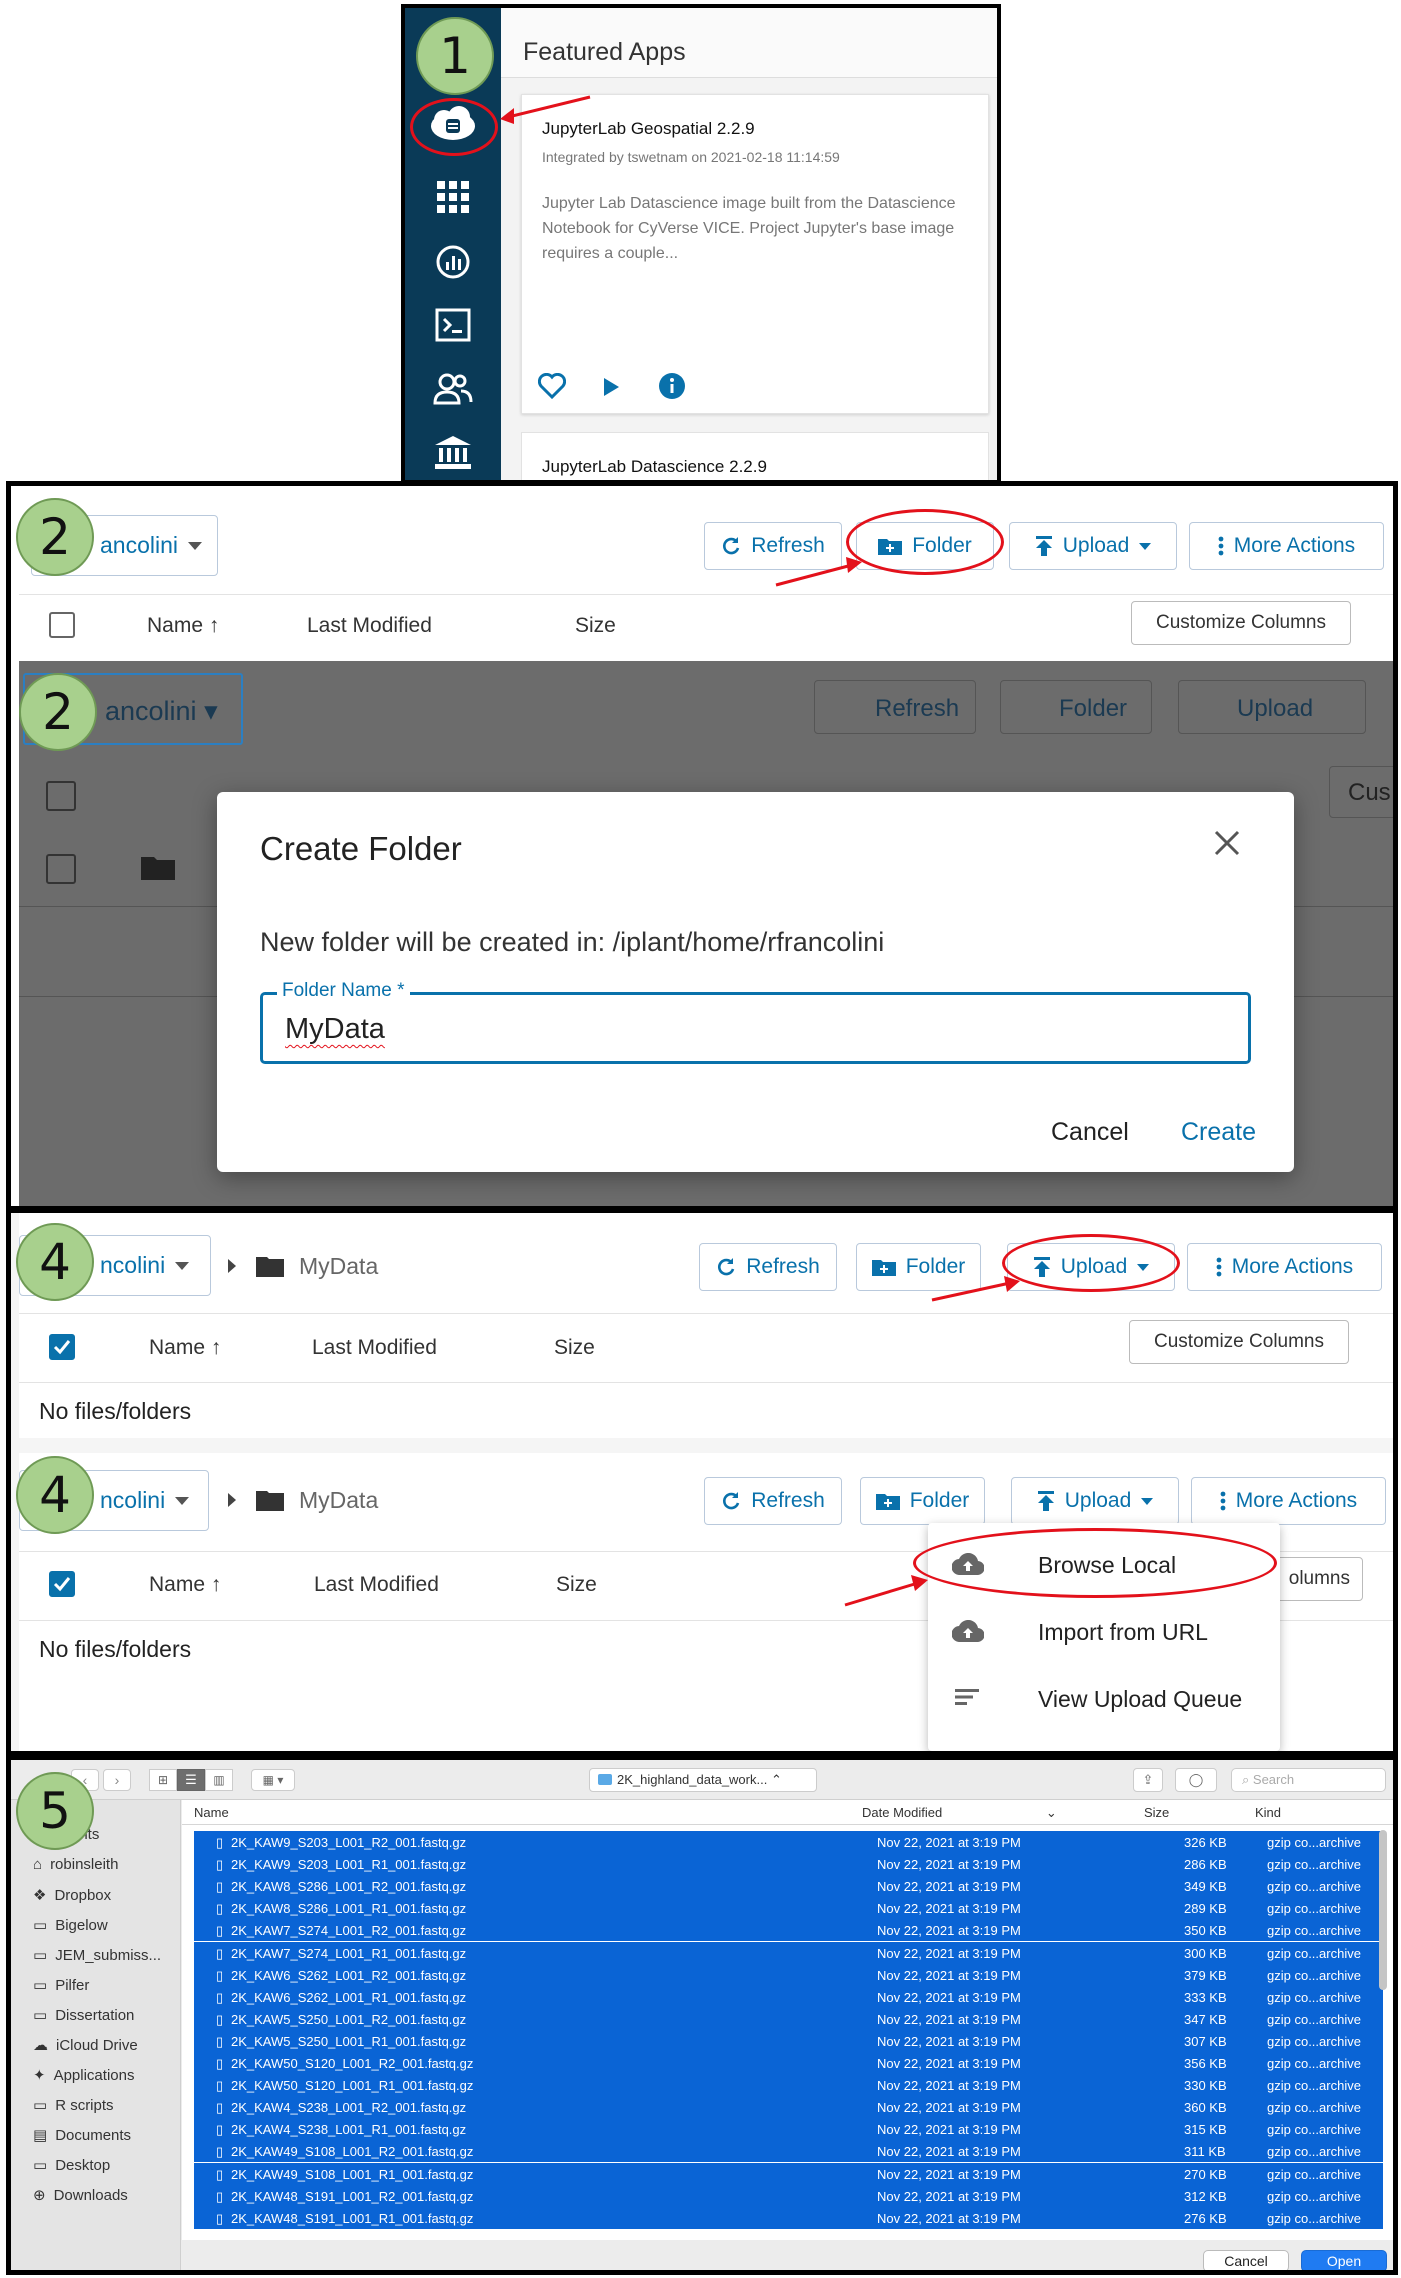  I want to click on step-badge-2b: 2, so click(58, 712).